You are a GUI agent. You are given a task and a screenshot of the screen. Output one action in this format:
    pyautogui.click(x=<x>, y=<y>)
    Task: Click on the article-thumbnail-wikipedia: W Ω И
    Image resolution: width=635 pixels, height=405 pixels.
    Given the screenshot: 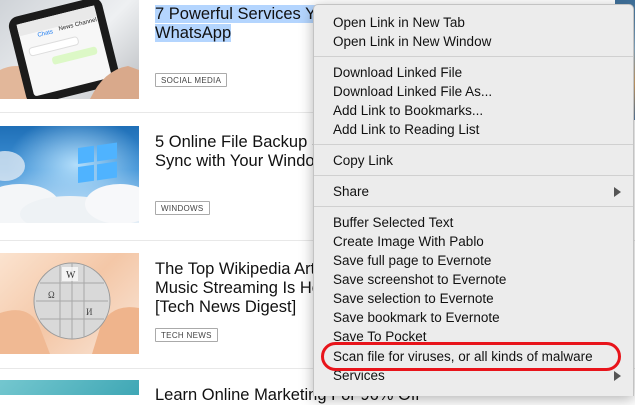 What is the action you would take?
    pyautogui.click(x=69, y=303)
    